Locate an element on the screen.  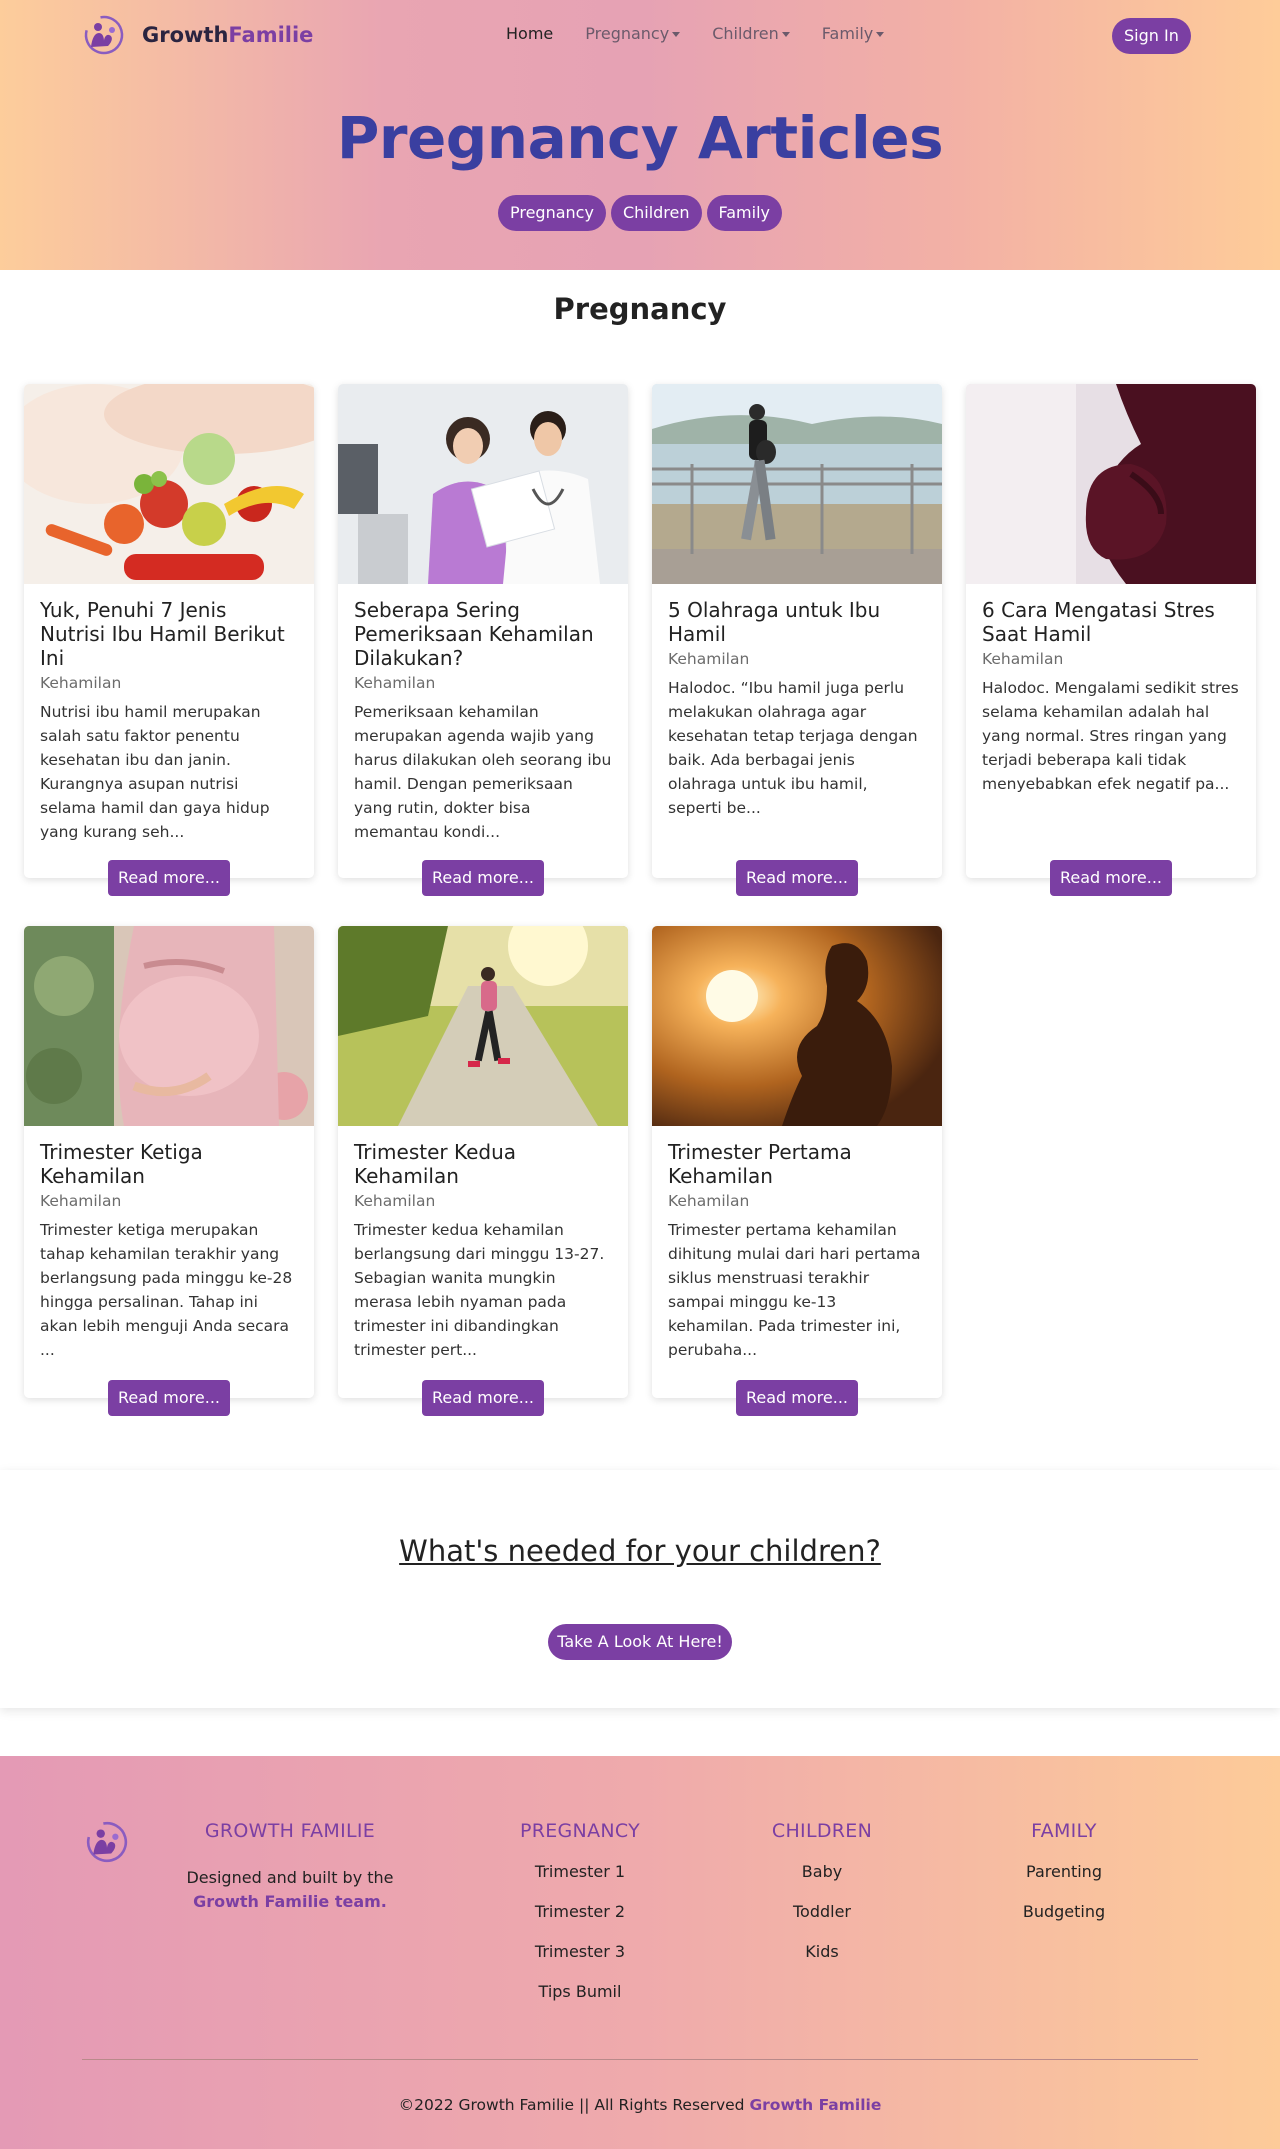
footer-family-column: Family Parenting Budgeting is located at coordinates (1064, 1871).